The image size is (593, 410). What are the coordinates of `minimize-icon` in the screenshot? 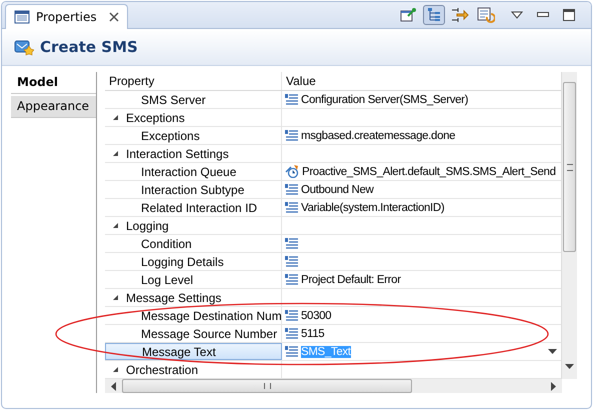 It's located at (543, 15).